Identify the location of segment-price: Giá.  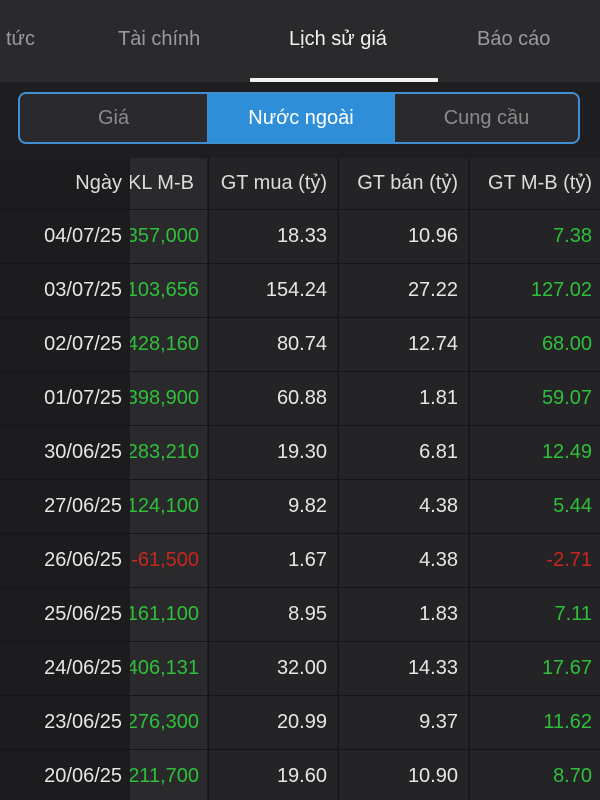
(114, 118).